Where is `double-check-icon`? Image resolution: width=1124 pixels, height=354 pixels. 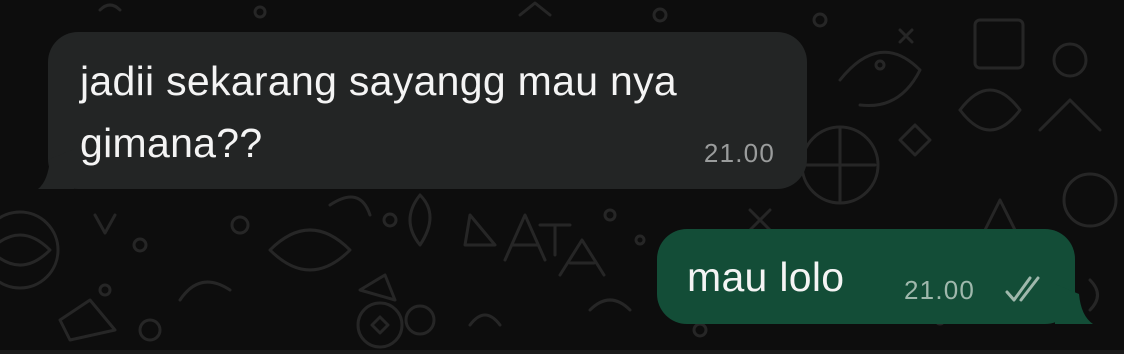
double-check-icon is located at coordinates (1022, 289).